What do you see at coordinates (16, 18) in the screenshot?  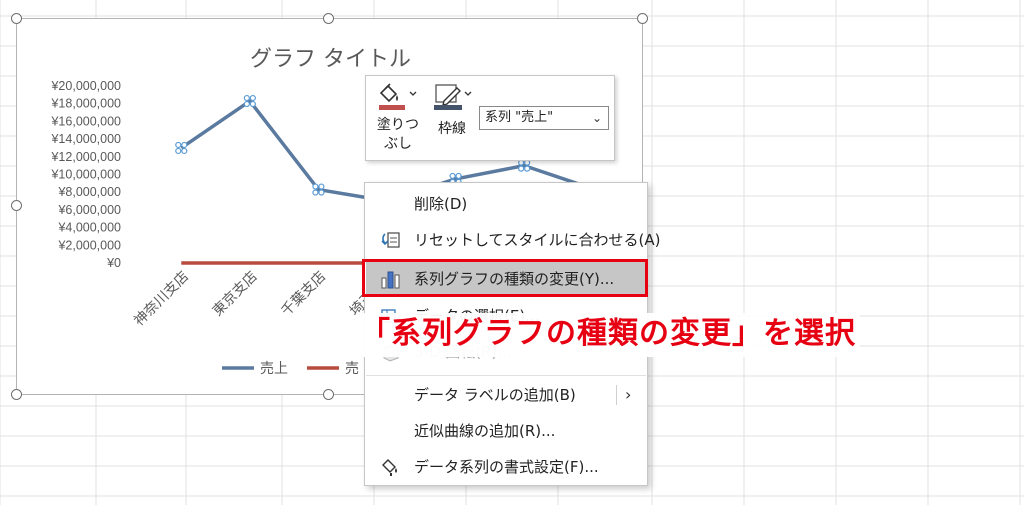 I see `resize-handle-top-left` at bounding box center [16, 18].